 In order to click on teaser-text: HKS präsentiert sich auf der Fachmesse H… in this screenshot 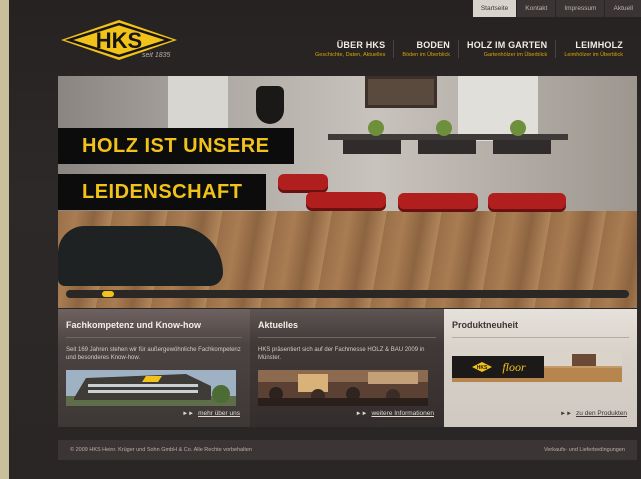, I will do `click(341, 354)`.